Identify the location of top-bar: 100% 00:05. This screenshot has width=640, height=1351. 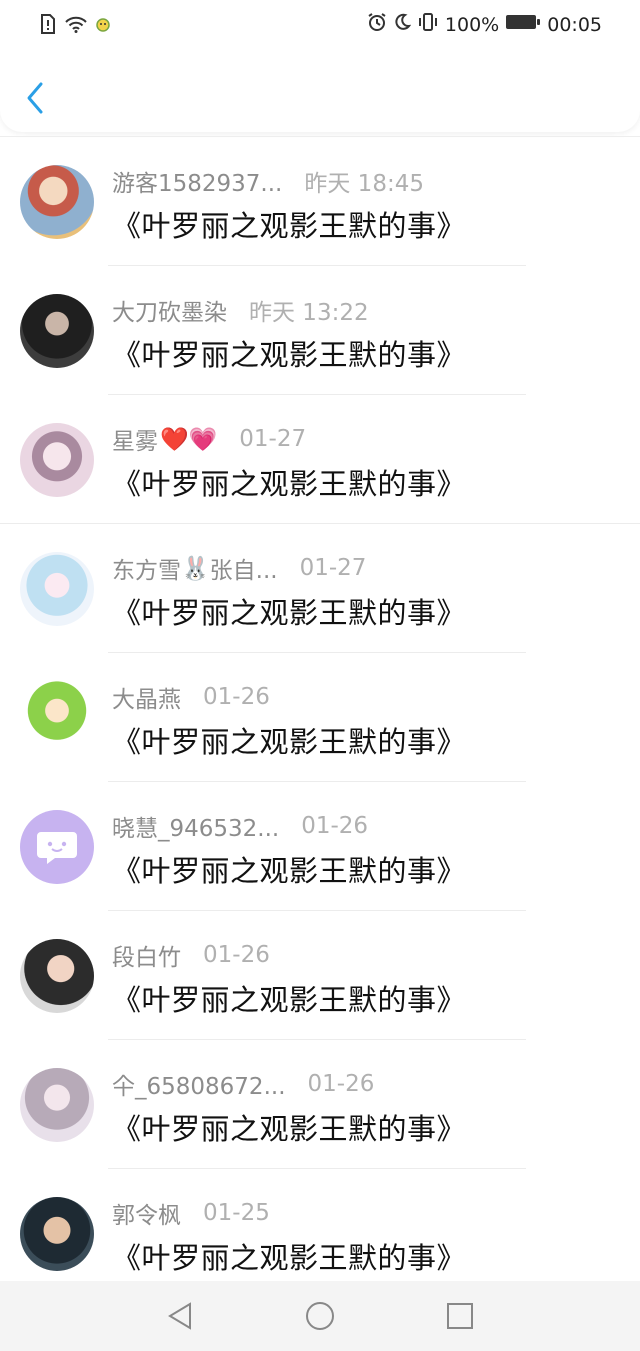
(320, 66).